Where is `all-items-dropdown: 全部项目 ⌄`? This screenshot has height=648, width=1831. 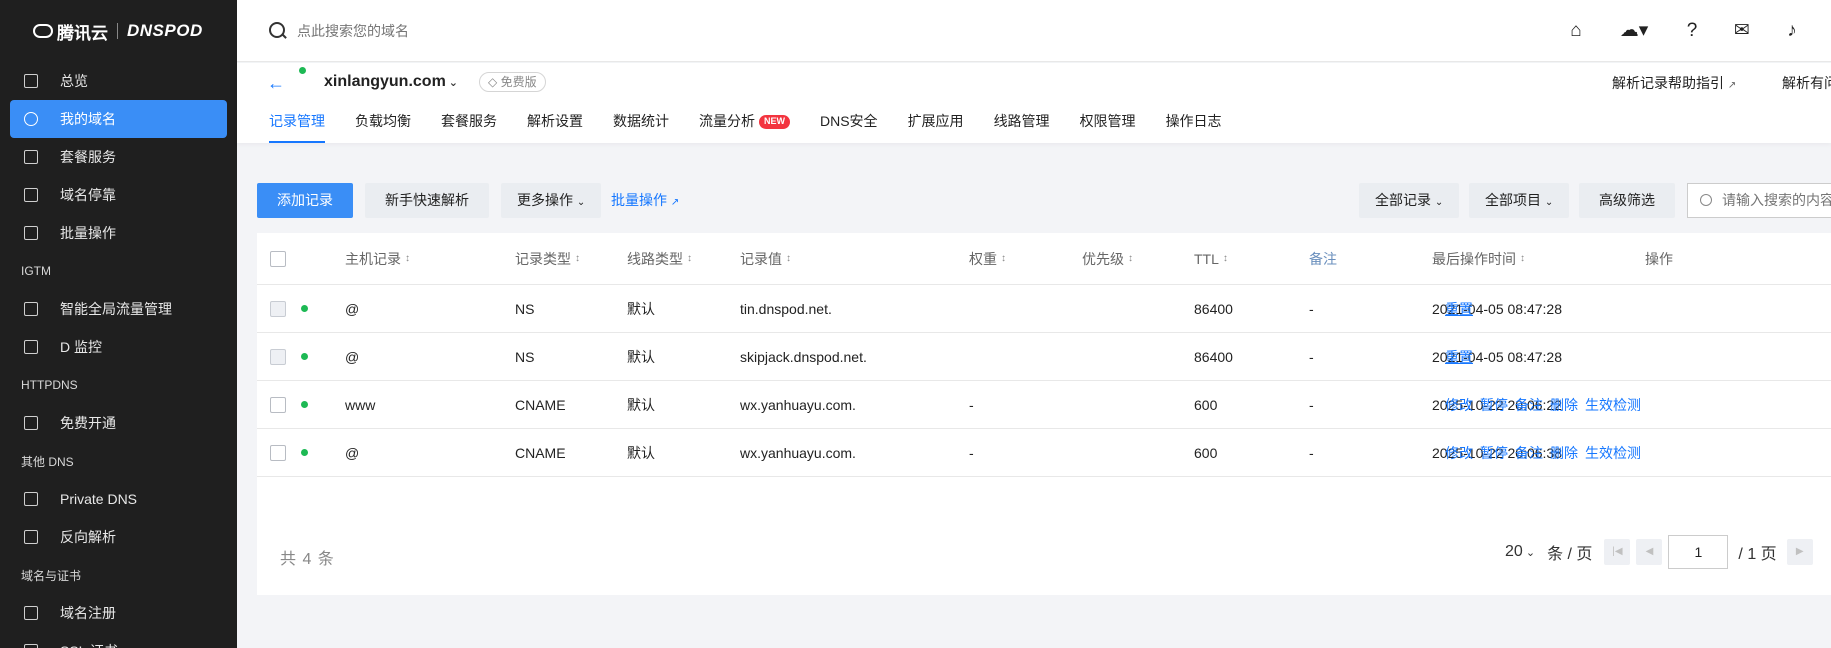 all-items-dropdown: 全部项目 ⌄ is located at coordinates (1519, 200).